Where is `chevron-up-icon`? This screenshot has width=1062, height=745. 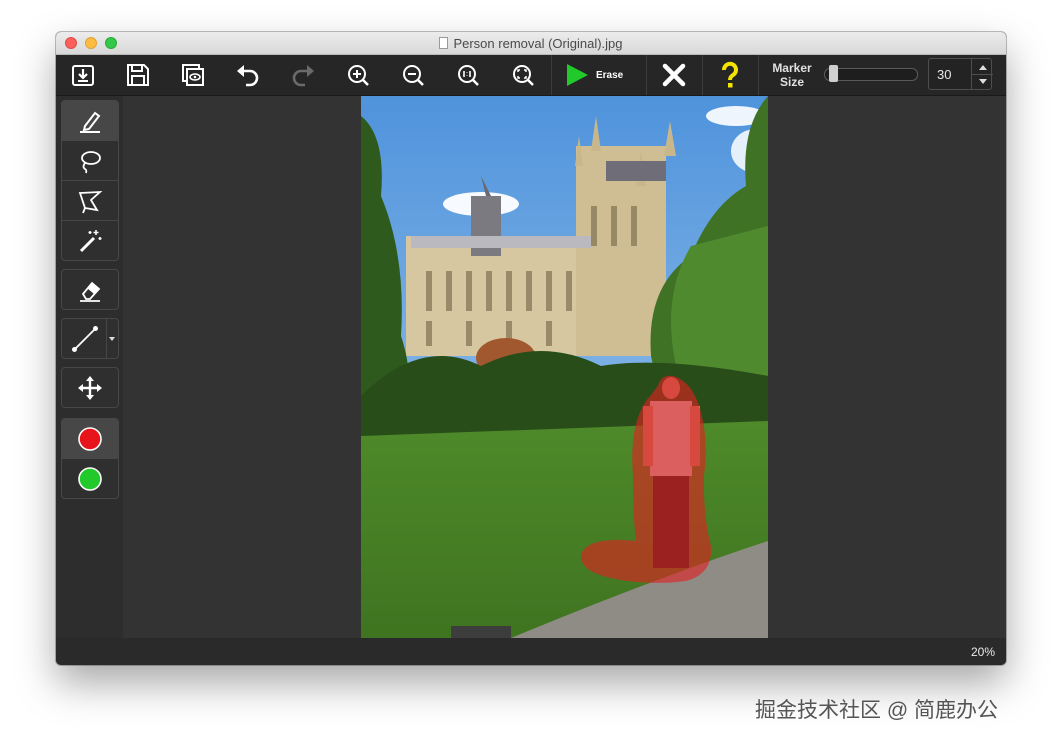
chevron-up-icon is located at coordinates (982, 67).